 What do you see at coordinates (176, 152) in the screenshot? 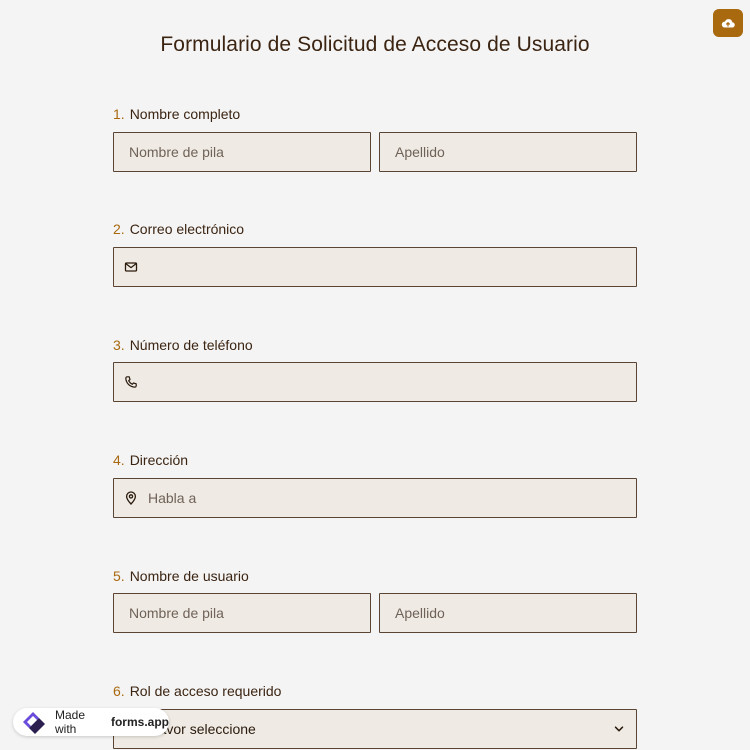
I see `first-name-placeholder: Nombre de pila` at bounding box center [176, 152].